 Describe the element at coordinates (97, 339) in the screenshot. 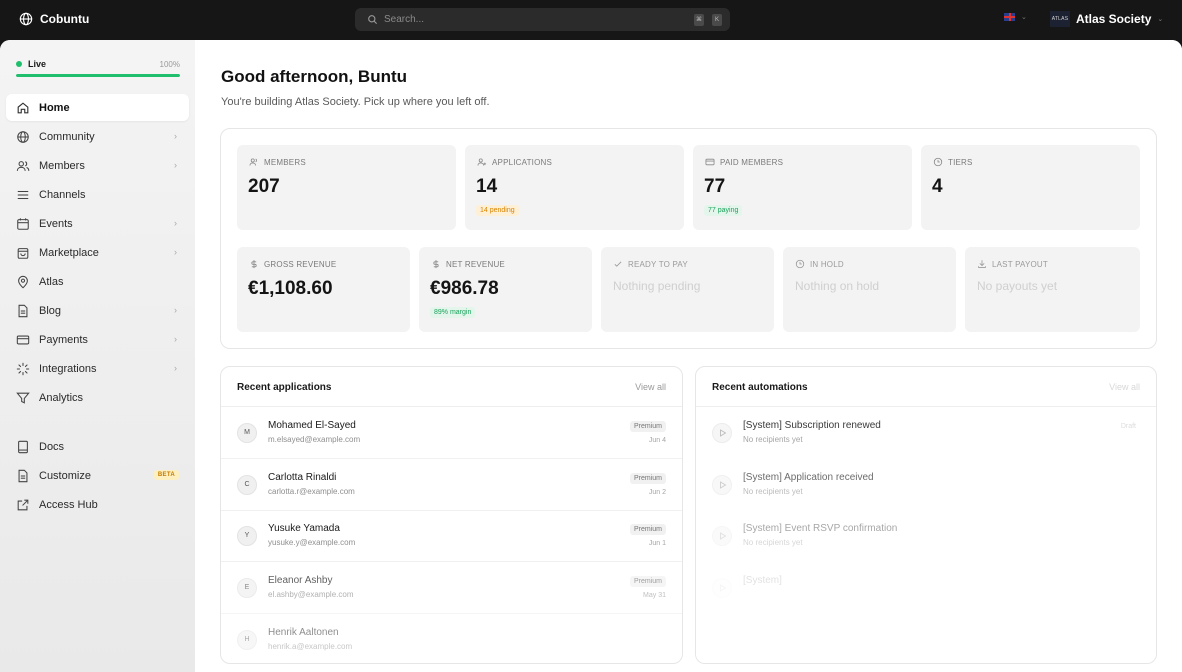

I see `sidebar-item-payments: Payments ›` at that location.